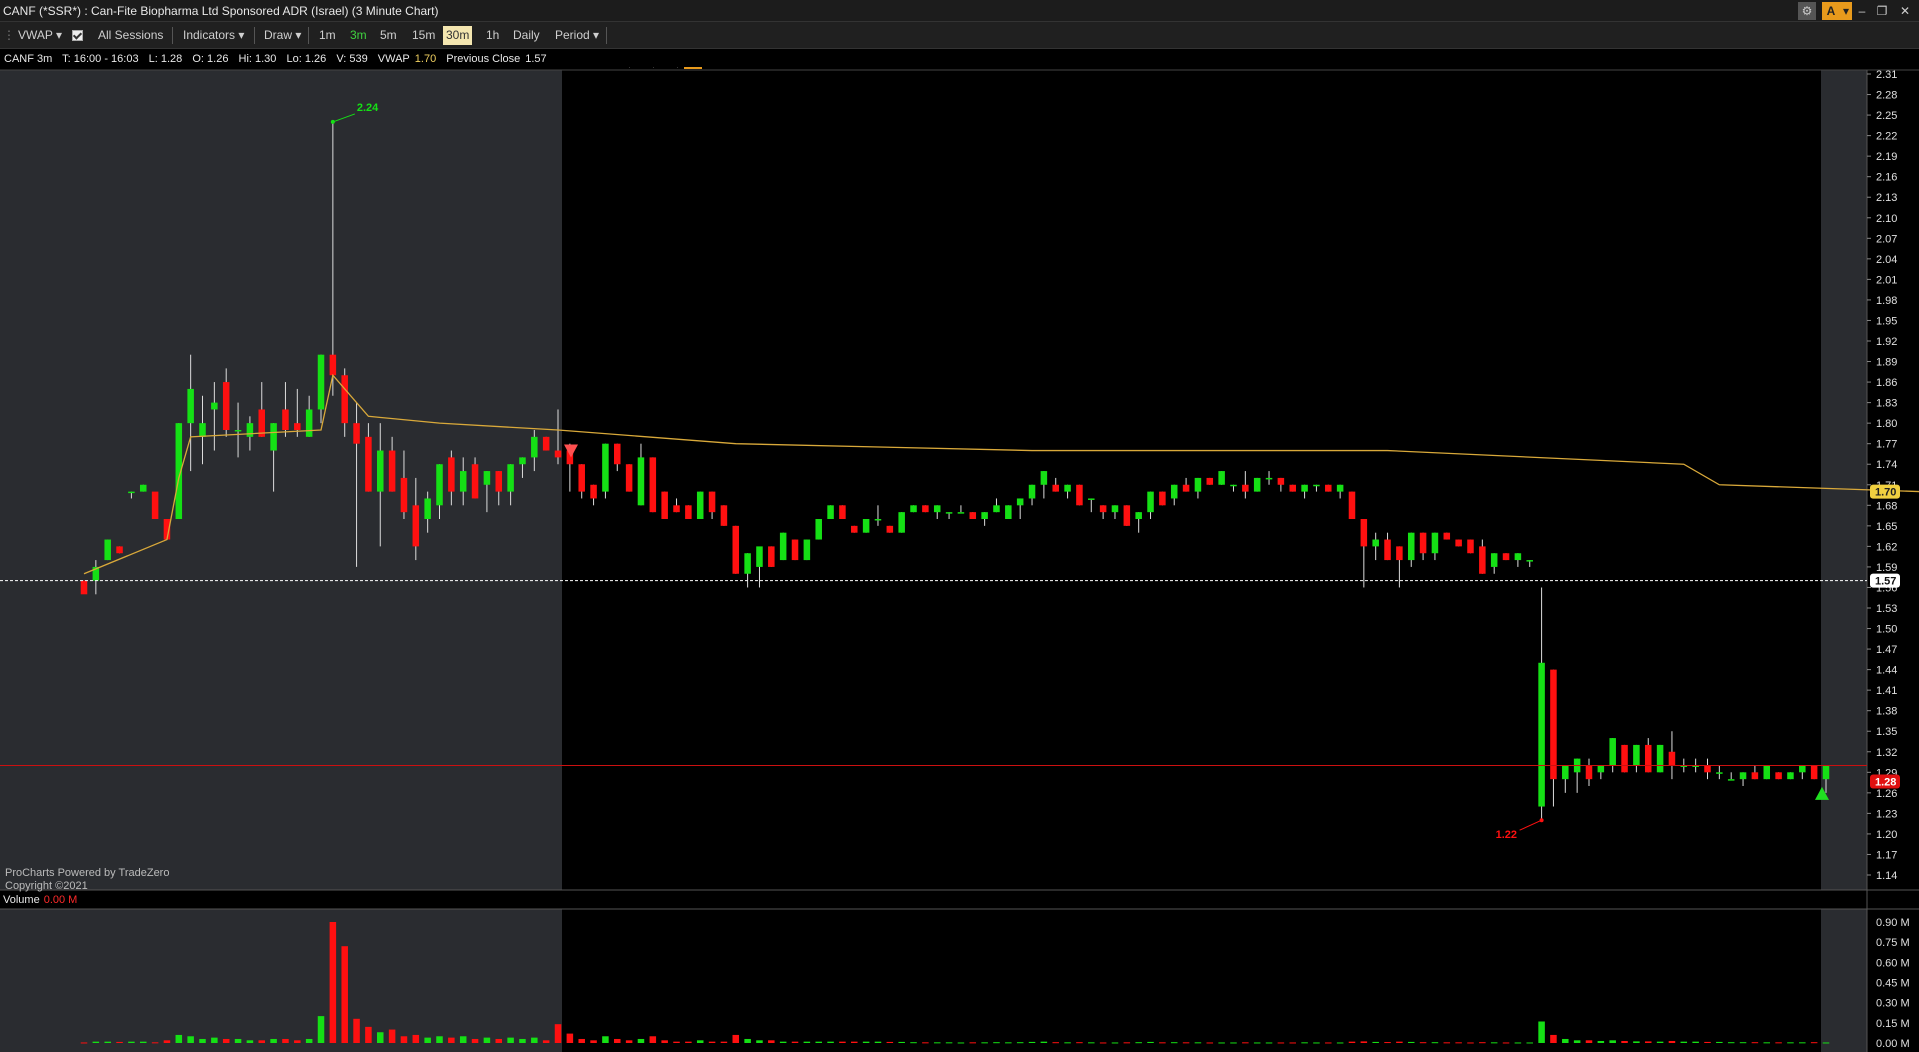 The width and height of the screenshot is (1919, 1052). What do you see at coordinates (1886, 527) in the screenshot?
I see `price-tick-label: 1.65` at bounding box center [1886, 527].